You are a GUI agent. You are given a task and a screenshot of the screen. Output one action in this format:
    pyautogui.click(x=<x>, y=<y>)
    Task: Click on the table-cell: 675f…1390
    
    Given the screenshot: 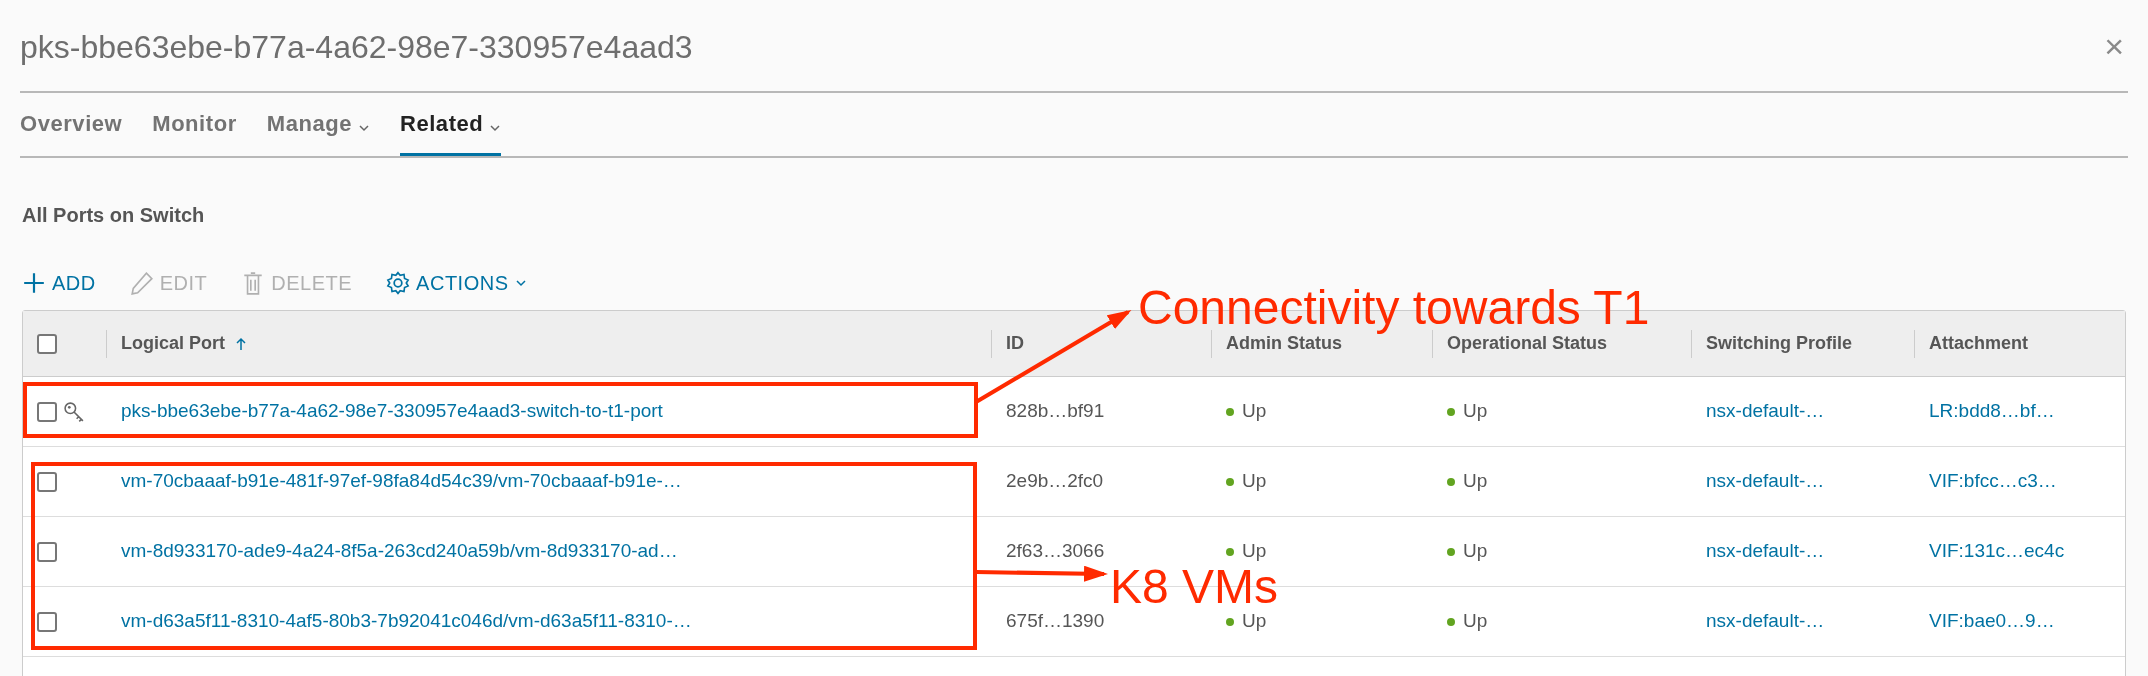 What is the action you would take?
    pyautogui.click(x=1055, y=621)
    